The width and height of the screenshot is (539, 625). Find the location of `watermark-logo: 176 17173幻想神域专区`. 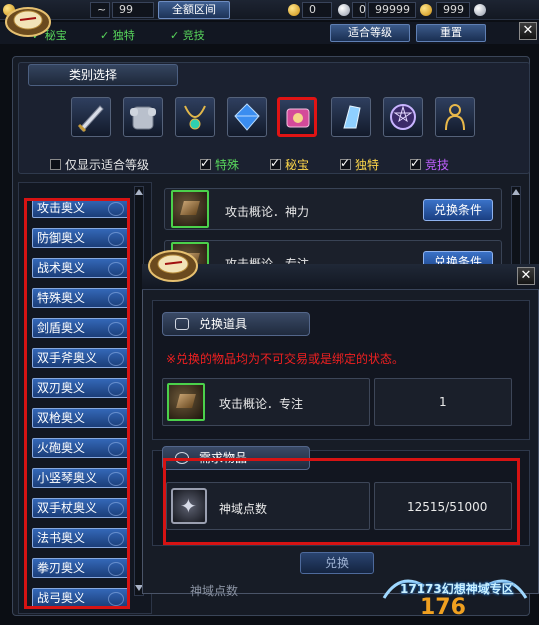

watermark-logo: 176 17173幻想神域专区 is located at coordinates (455, 593).